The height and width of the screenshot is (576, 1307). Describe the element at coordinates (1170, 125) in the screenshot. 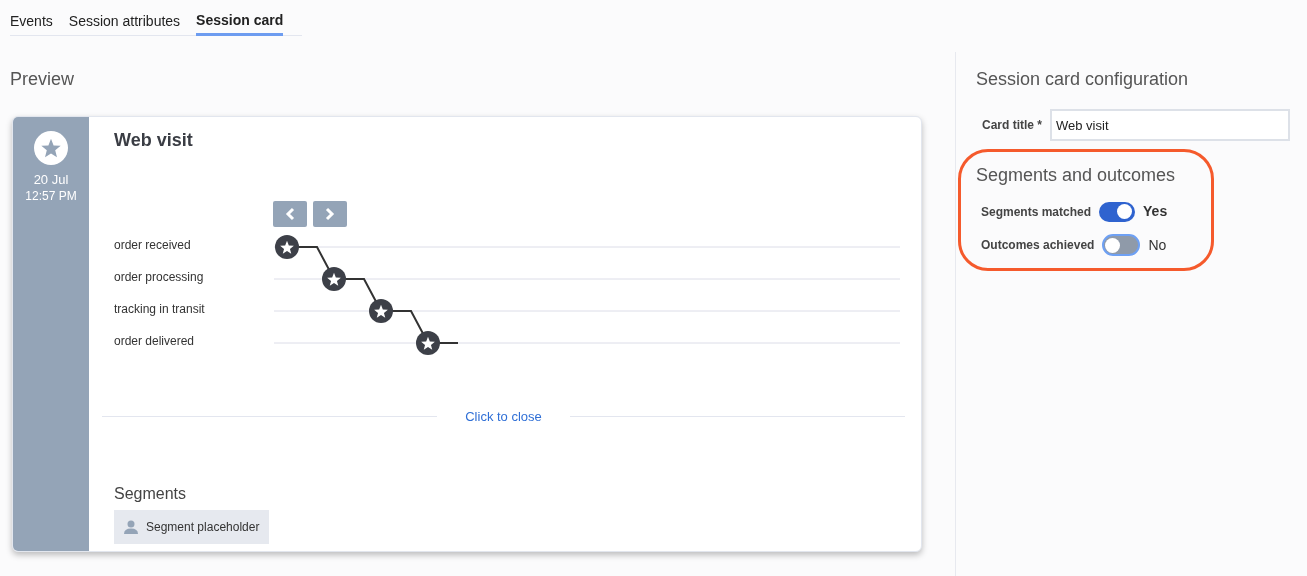

I see `card-title-field: Web visit` at that location.